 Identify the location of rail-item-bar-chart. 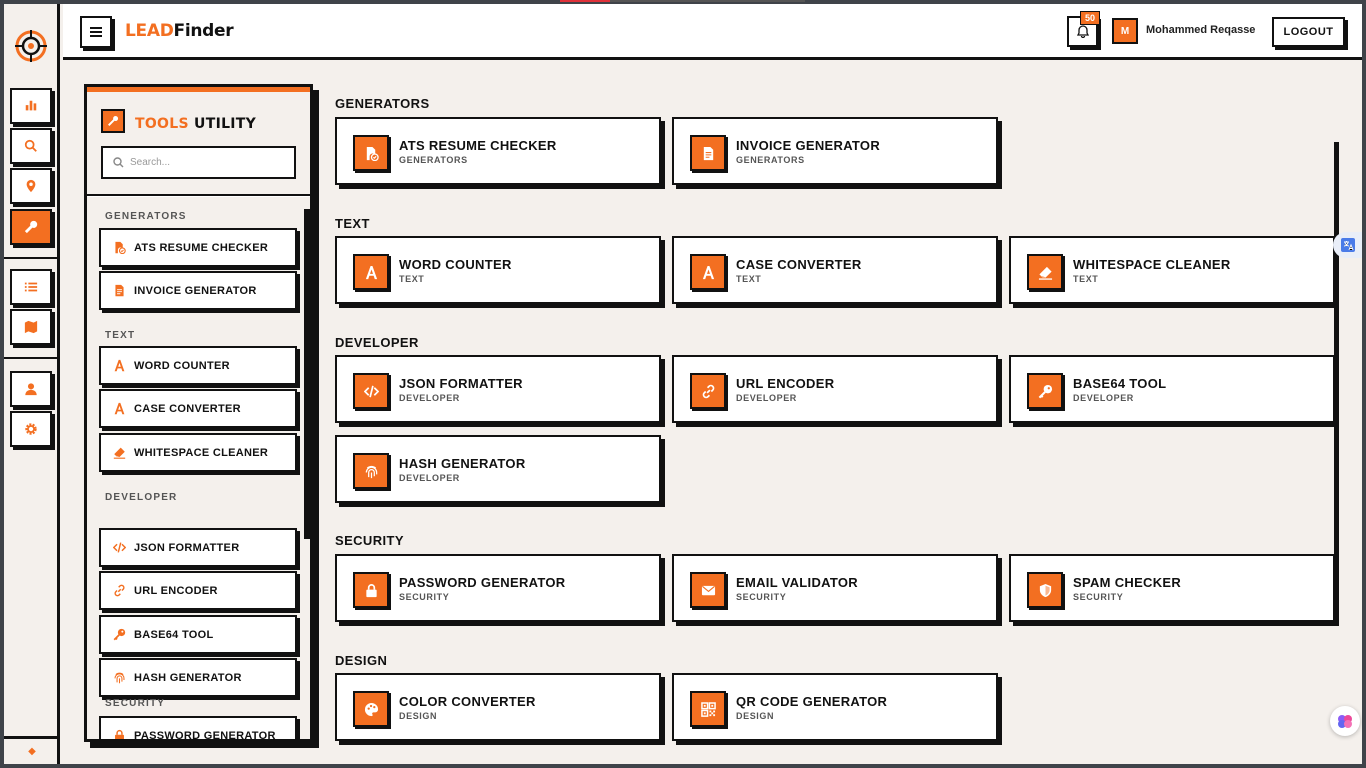
(31, 106).